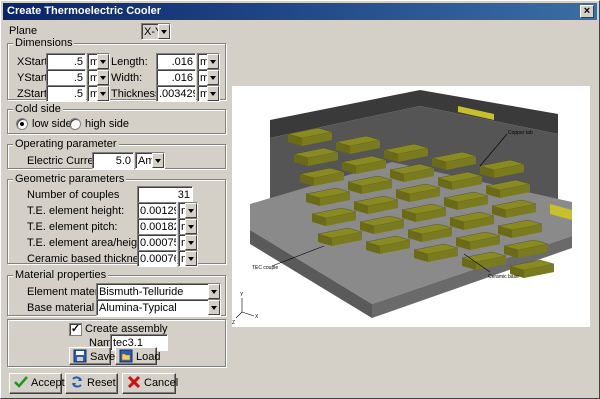  What do you see at coordinates (75, 124) in the screenshot?
I see `high-side-radio` at bounding box center [75, 124].